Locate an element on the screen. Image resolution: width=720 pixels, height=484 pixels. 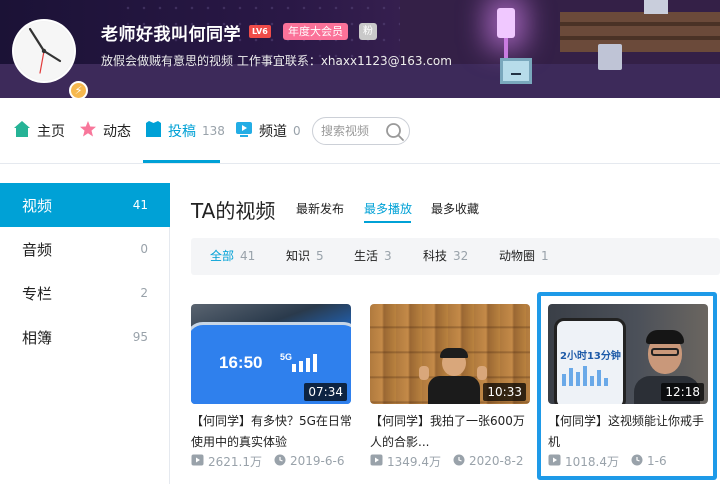
sidebar-item-article: 专栏 2 is located at coordinates (85, 293).